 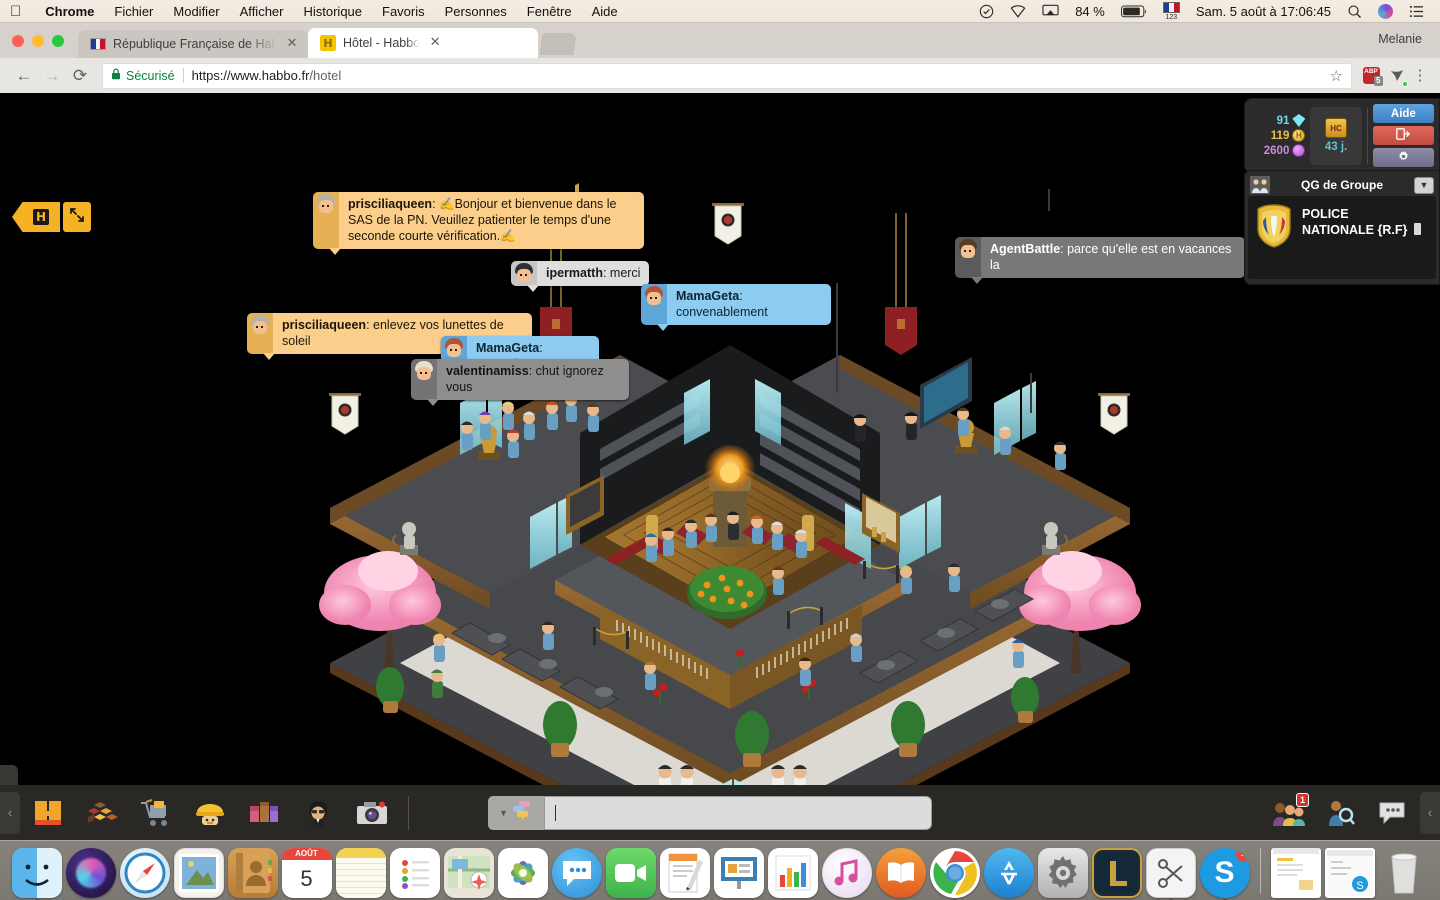 What do you see at coordinates (1424, 185) in the screenshot?
I see `chevron-down-icon: ▼` at bounding box center [1424, 185].